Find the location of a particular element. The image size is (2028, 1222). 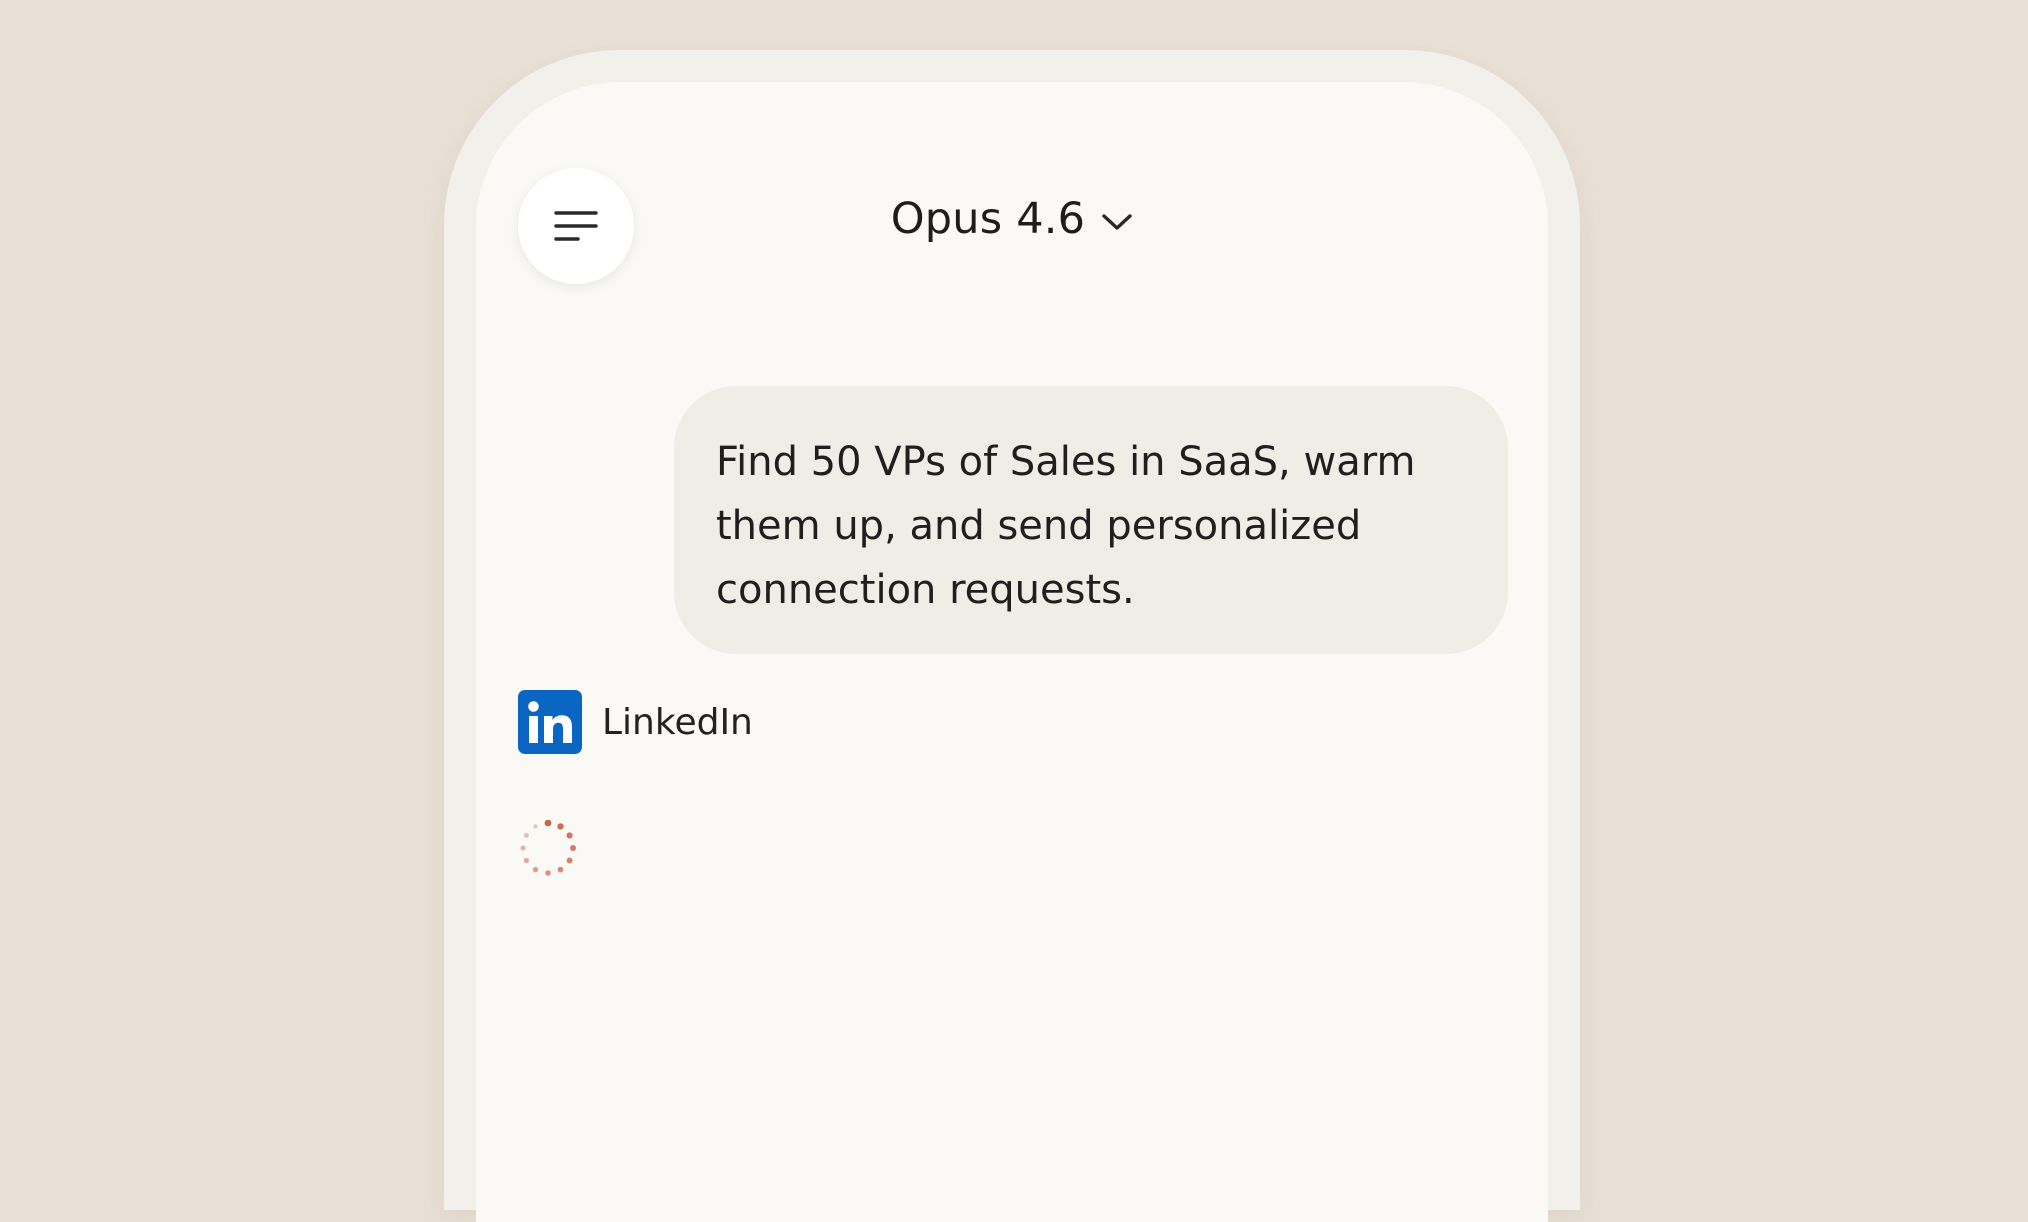

chevron-down-icon is located at coordinates (1117, 222).